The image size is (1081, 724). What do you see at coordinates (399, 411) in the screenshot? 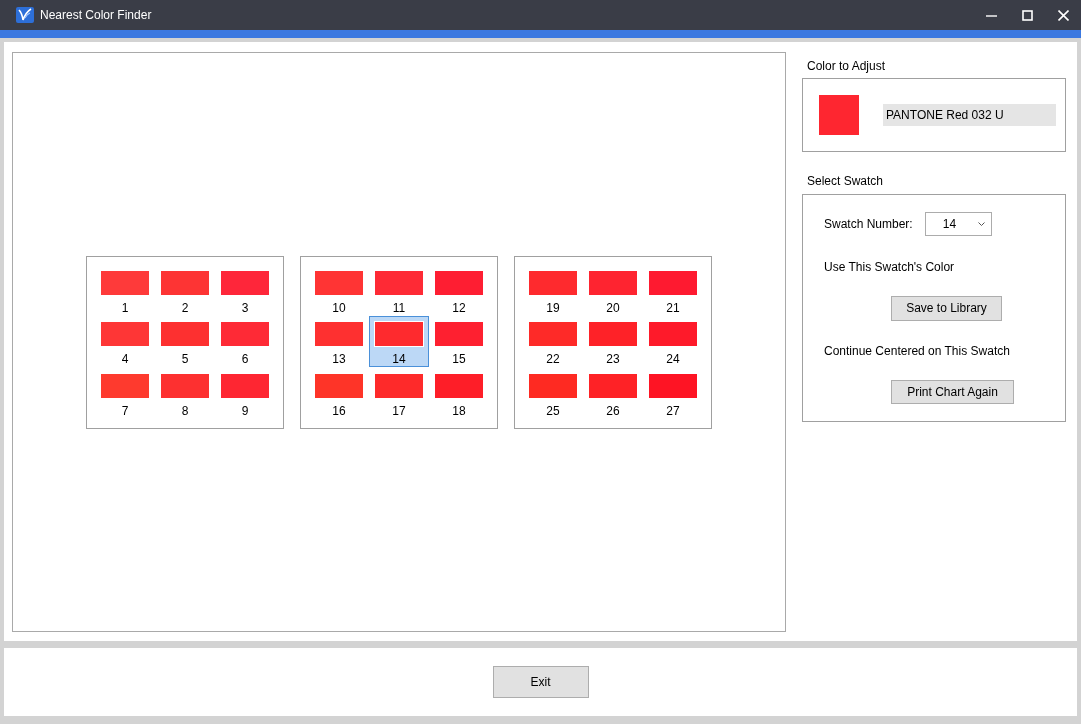
I see `swatch-number-label: 17` at bounding box center [399, 411].